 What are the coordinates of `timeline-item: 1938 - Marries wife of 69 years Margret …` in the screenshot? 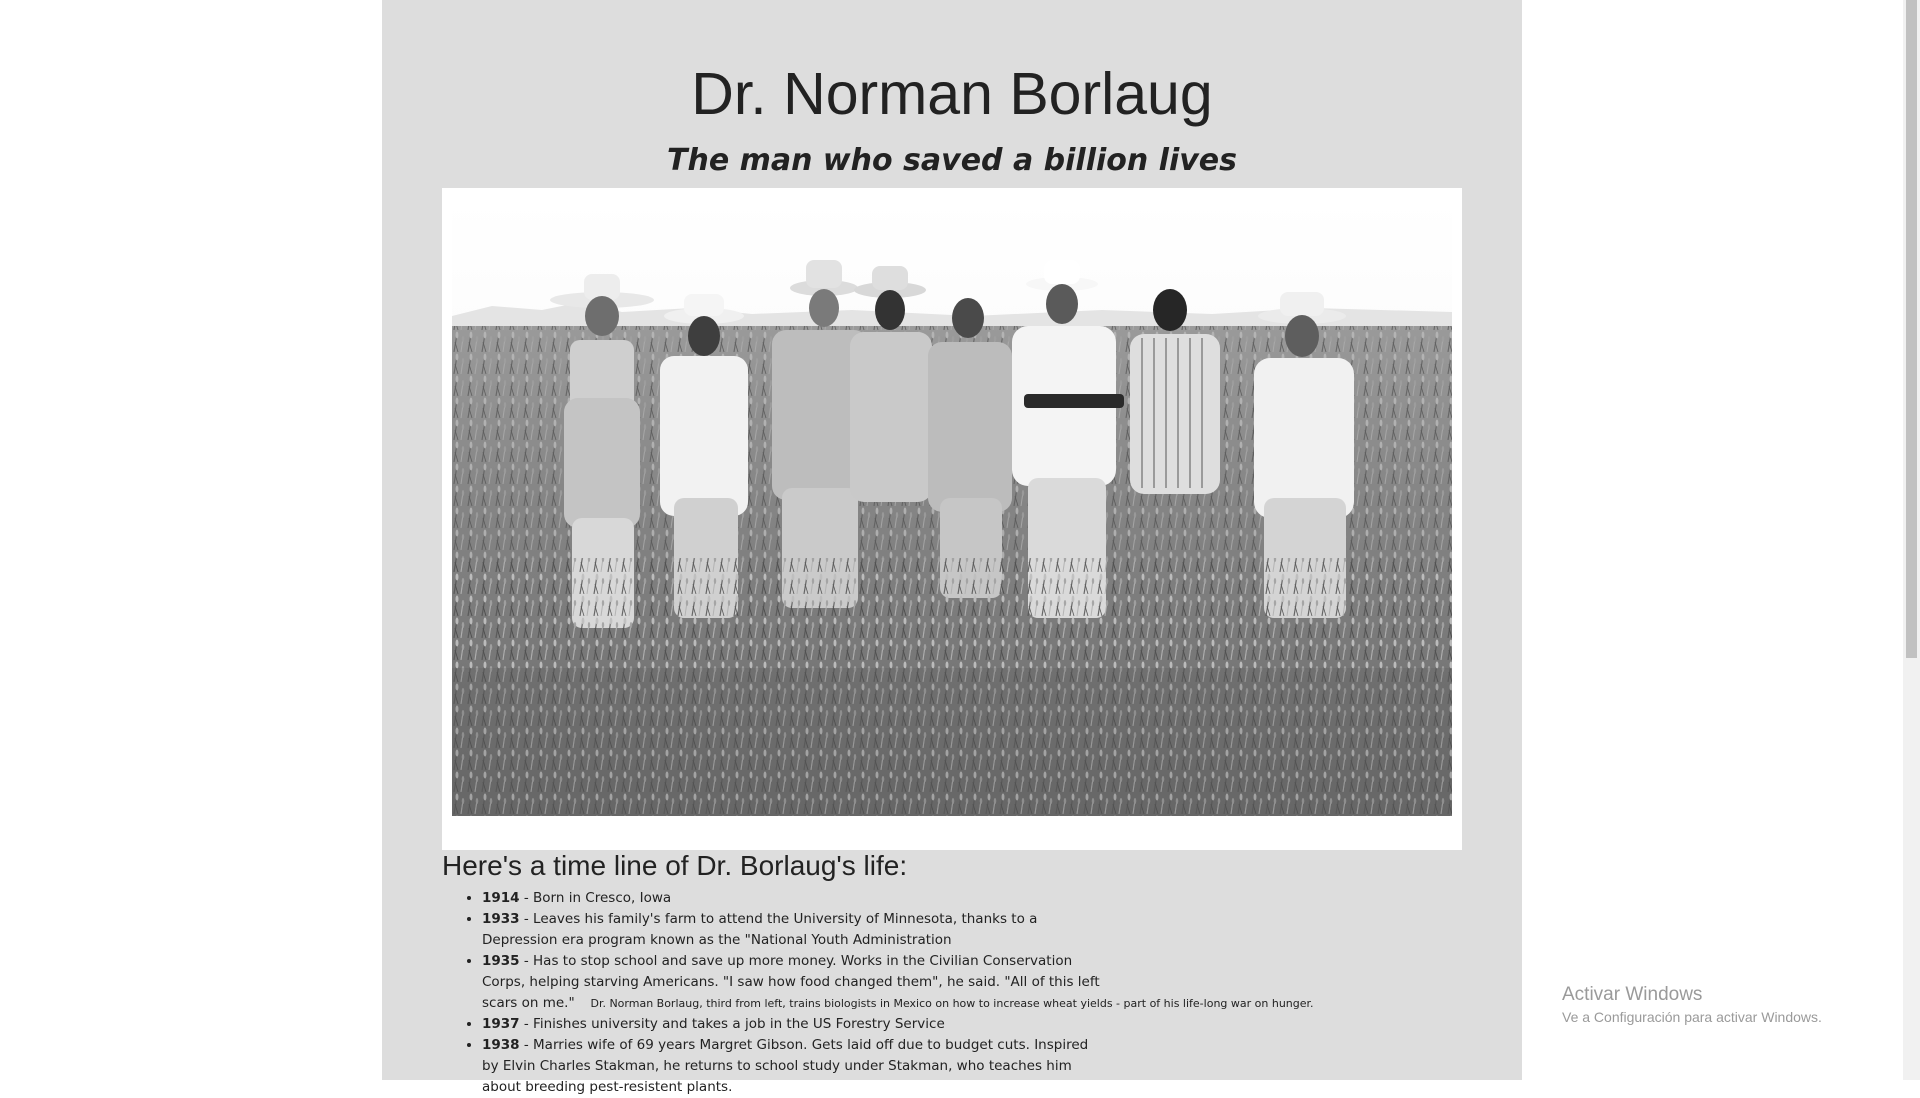 It's located at (792, 1066).